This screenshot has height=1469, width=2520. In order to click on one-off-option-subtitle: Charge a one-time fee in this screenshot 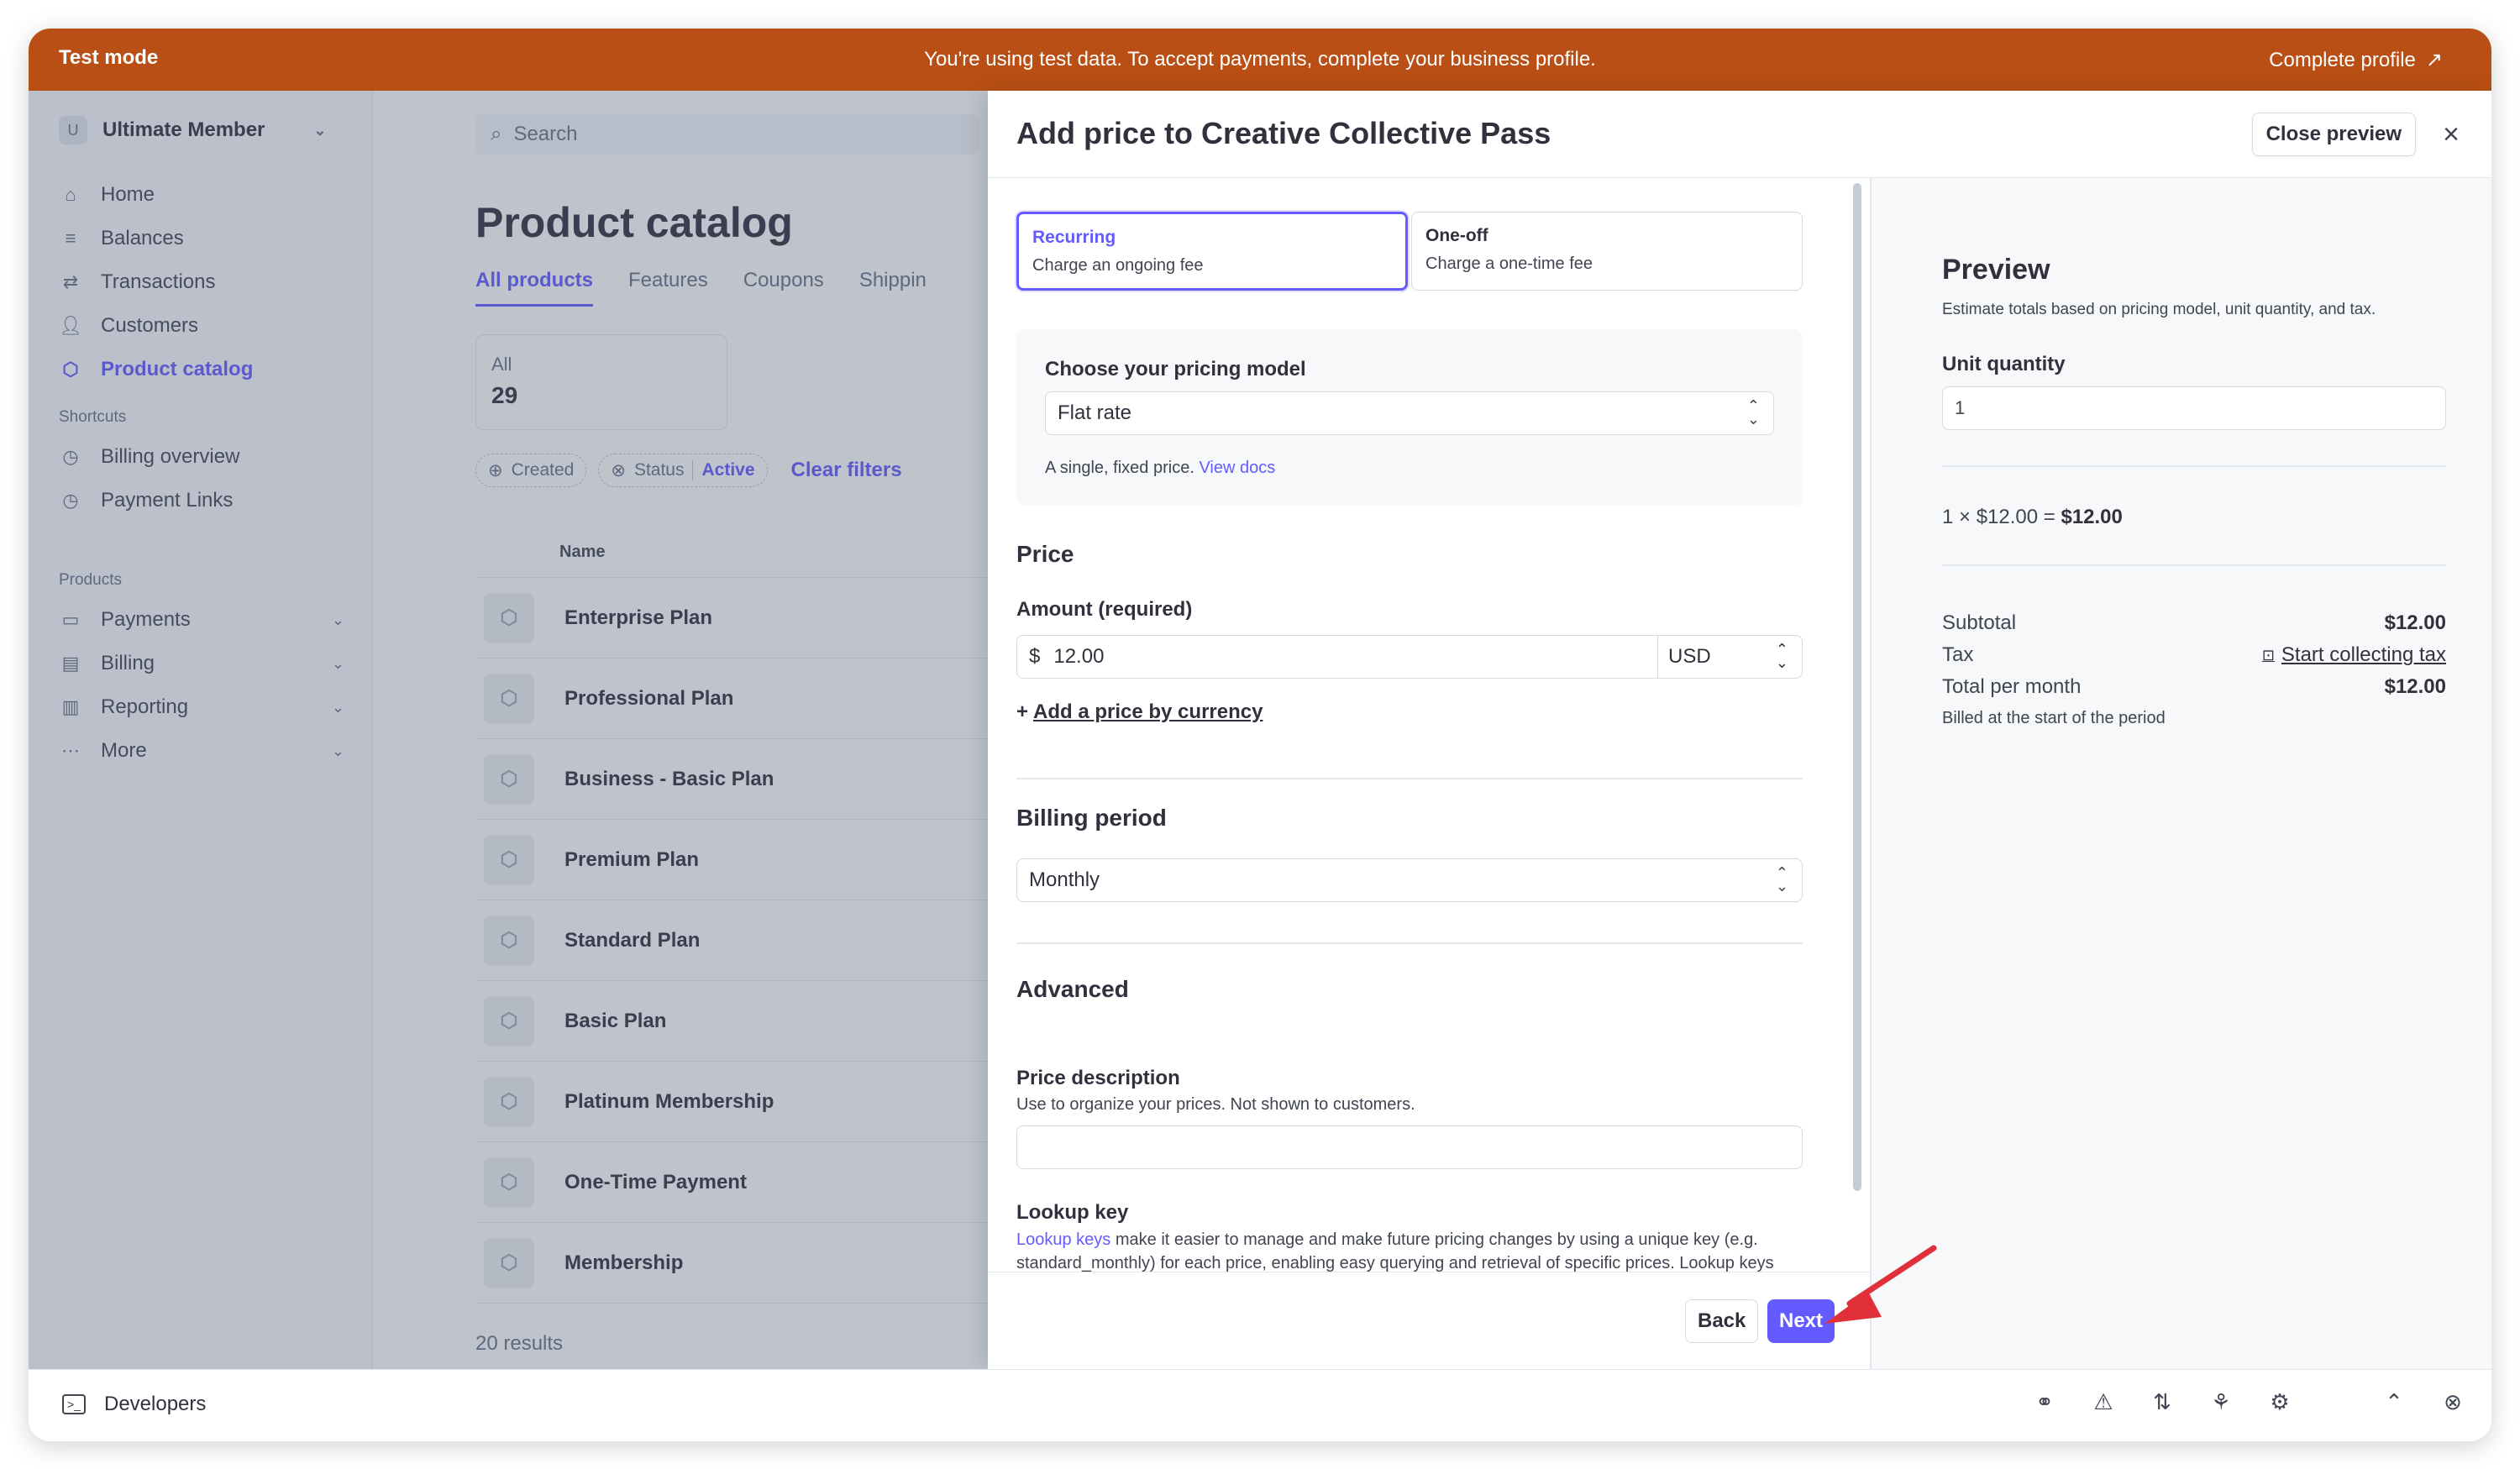, I will do `click(1509, 263)`.